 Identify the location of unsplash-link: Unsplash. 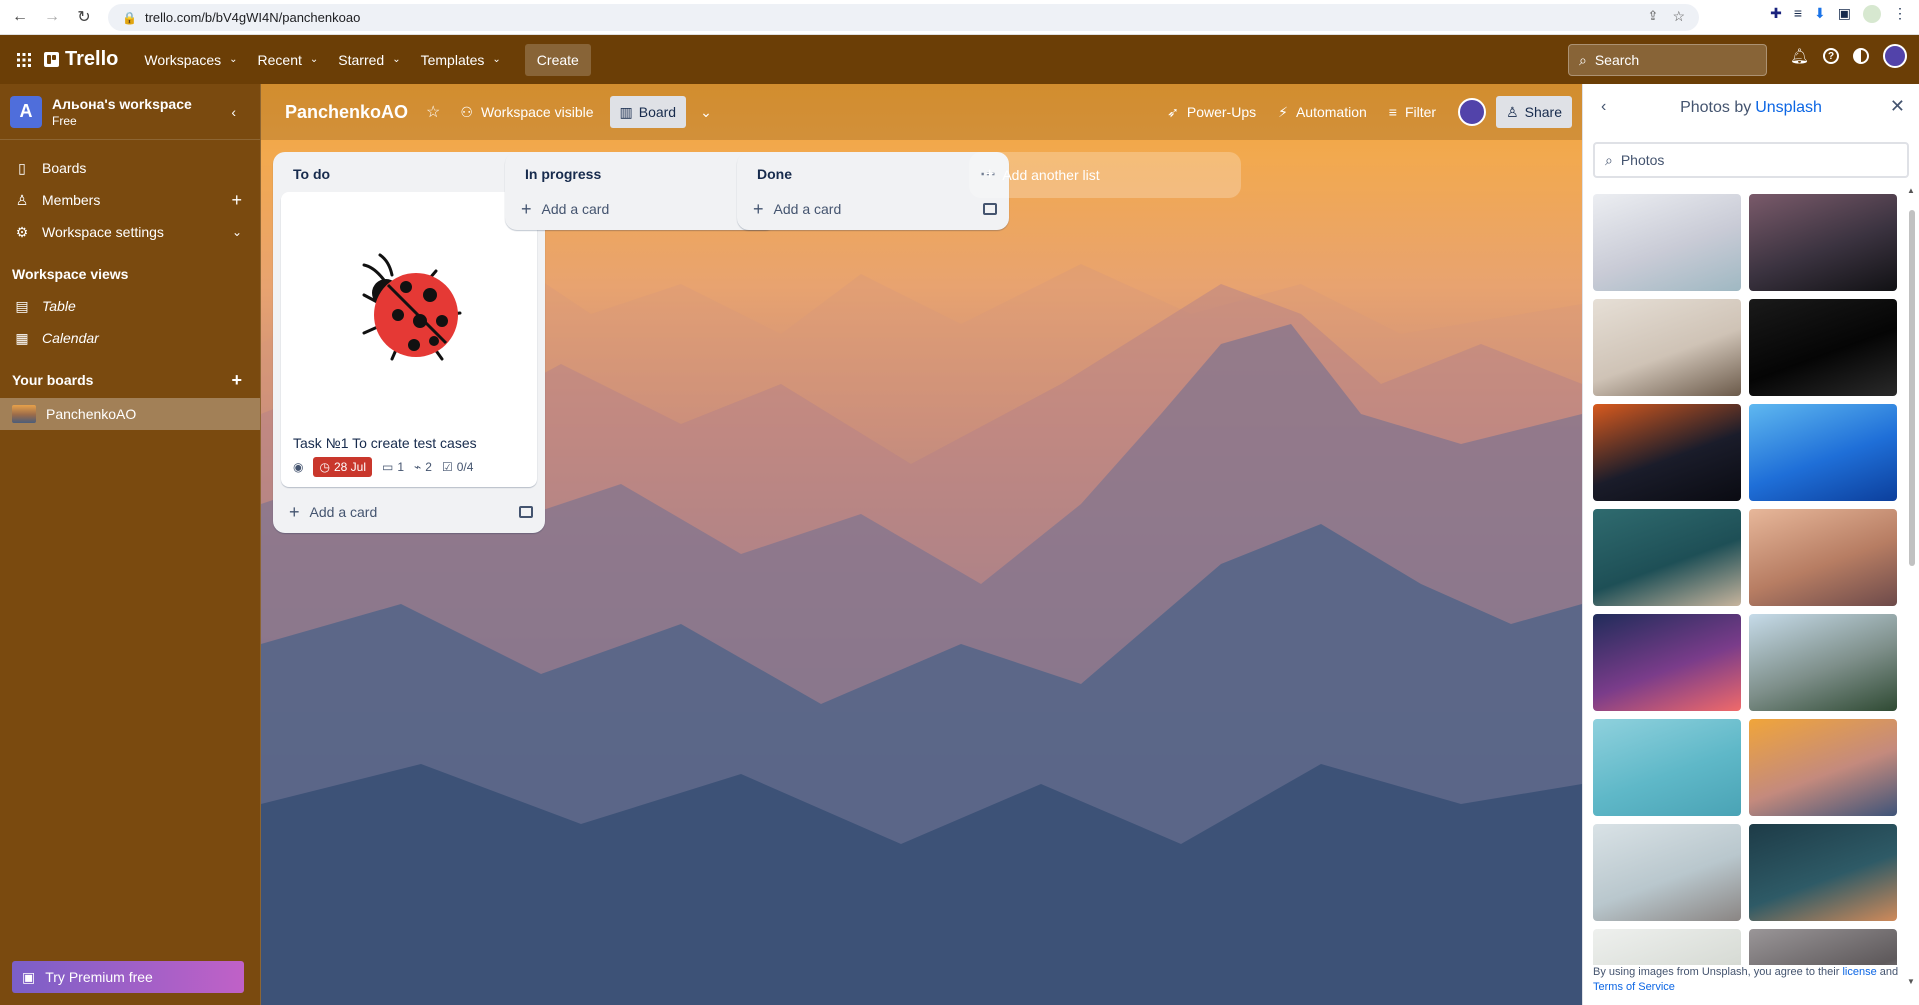
(1788, 108).